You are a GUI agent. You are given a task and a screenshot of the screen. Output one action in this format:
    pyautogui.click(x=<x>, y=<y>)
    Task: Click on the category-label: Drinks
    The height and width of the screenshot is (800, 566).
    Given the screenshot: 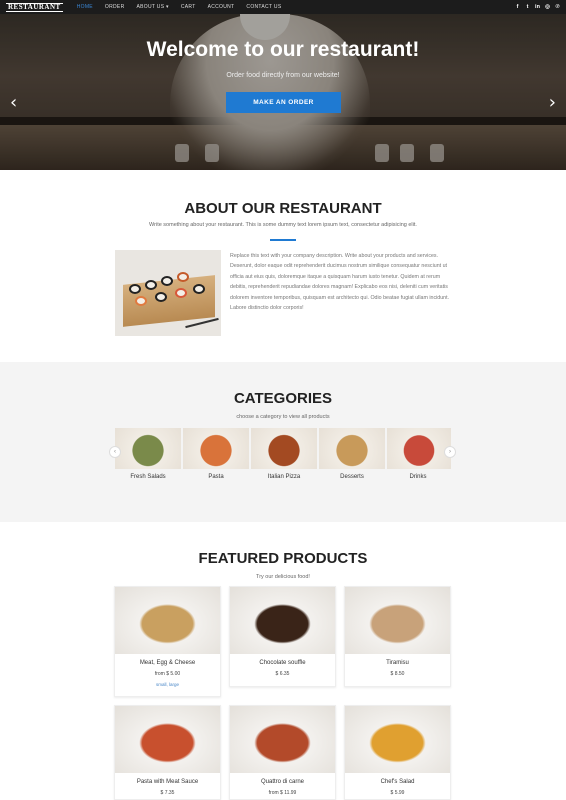 What is the action you would take?
    pyautogui.click(x=418, y=477)
    